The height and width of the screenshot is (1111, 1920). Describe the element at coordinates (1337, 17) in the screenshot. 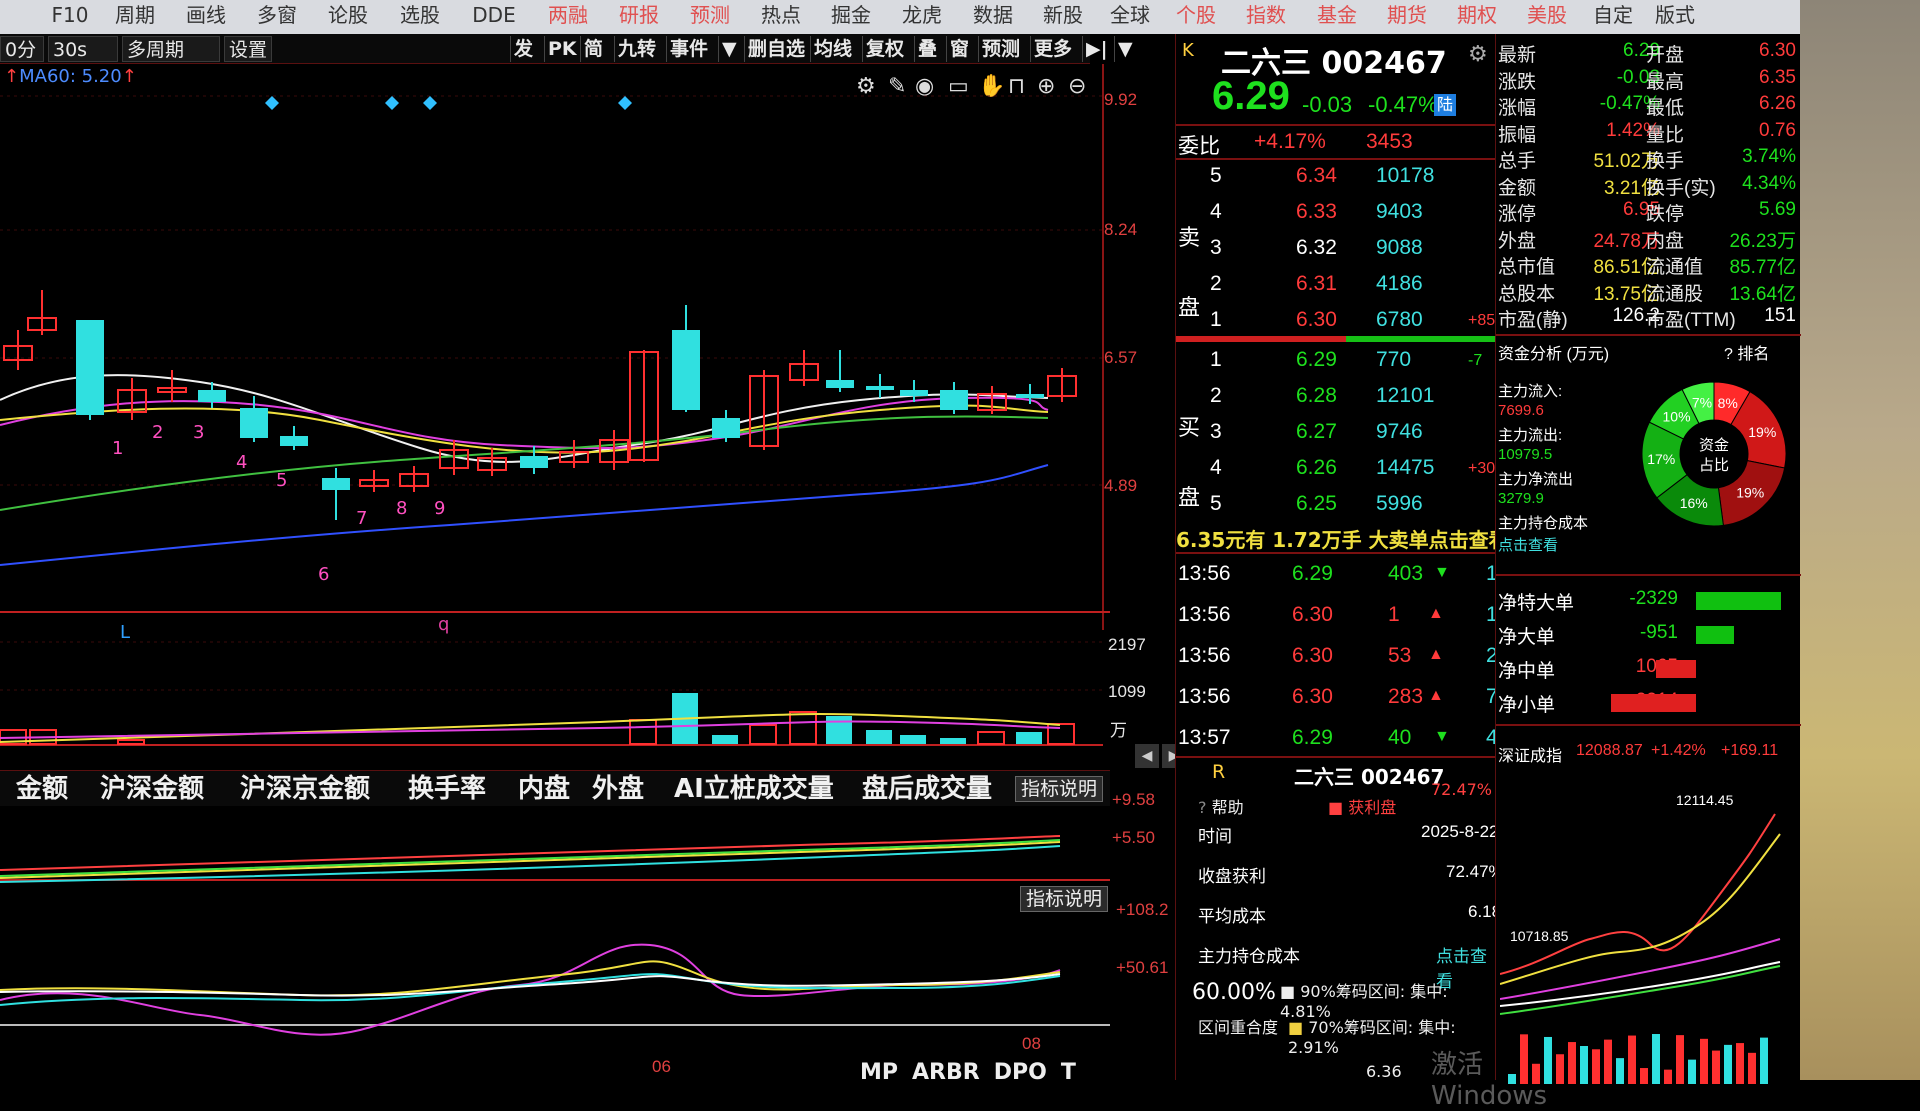

I see `nav-item-18: 基金` at that location.